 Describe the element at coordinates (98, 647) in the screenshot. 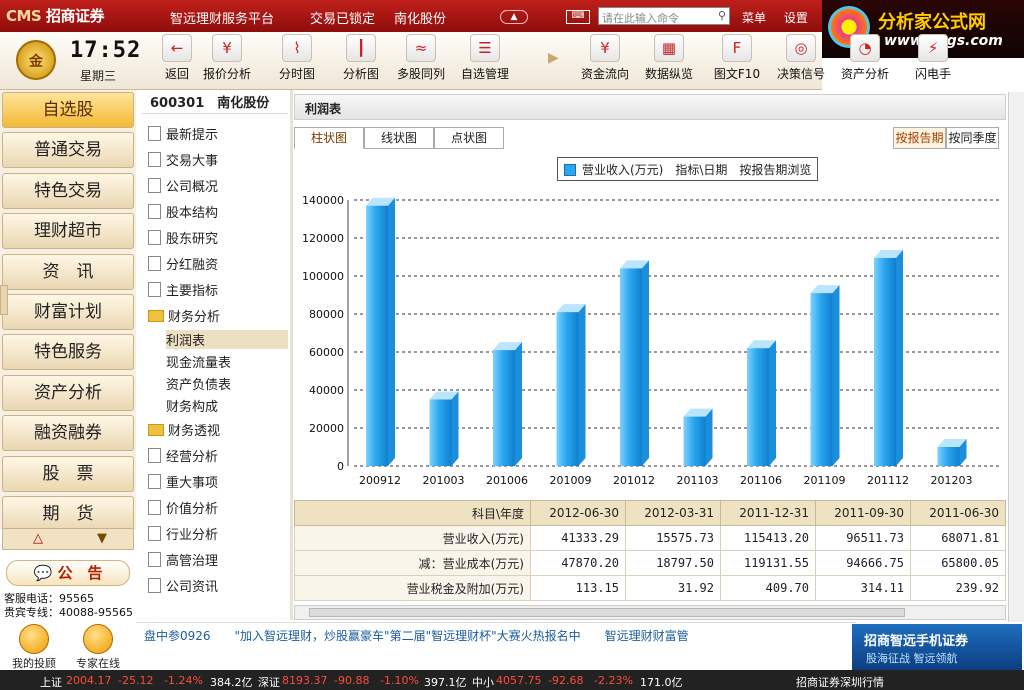

I see `expert-online-button: 专家在线` at that location.